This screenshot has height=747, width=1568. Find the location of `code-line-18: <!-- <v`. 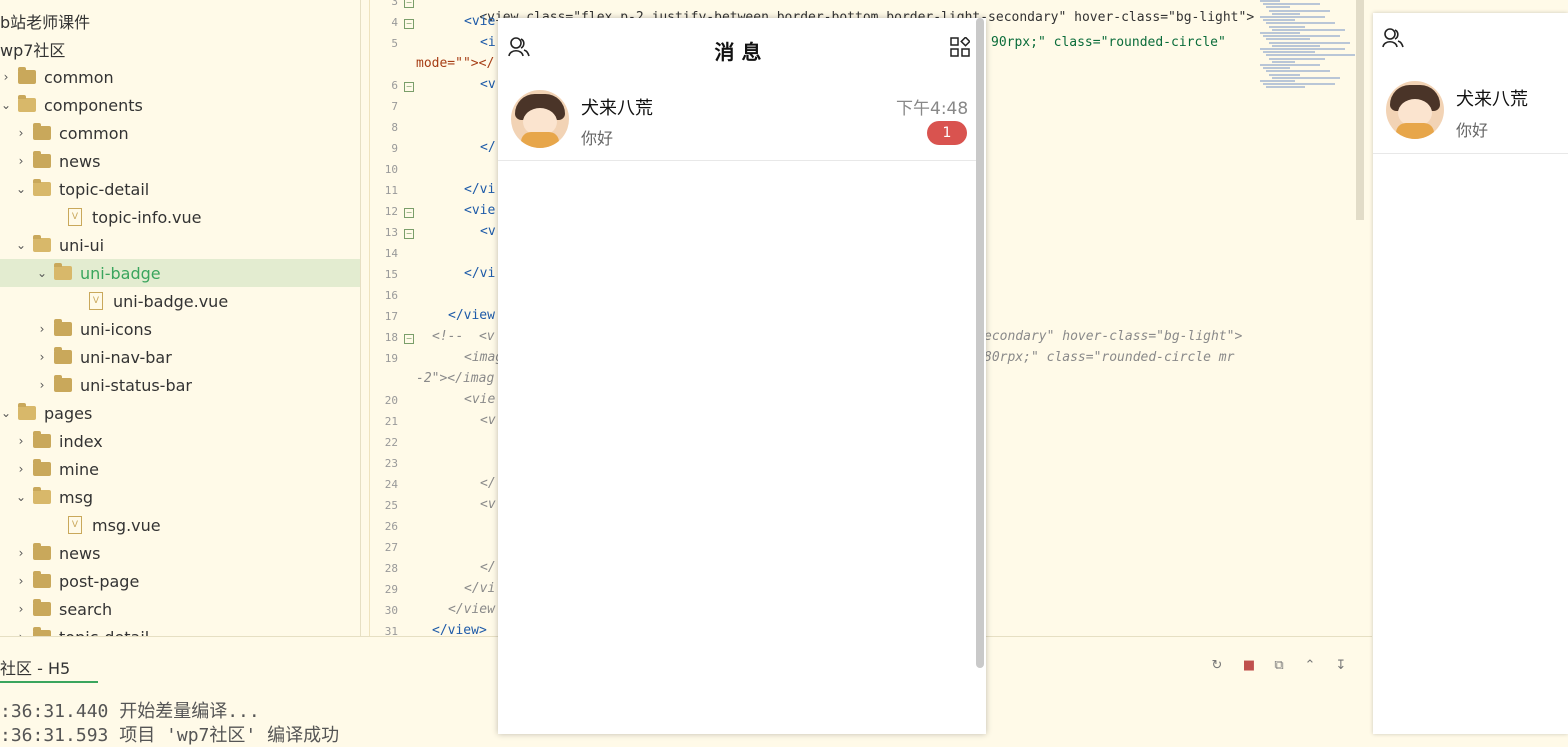

code-line-18: <!-- <v is located at coordinates (463, 336).